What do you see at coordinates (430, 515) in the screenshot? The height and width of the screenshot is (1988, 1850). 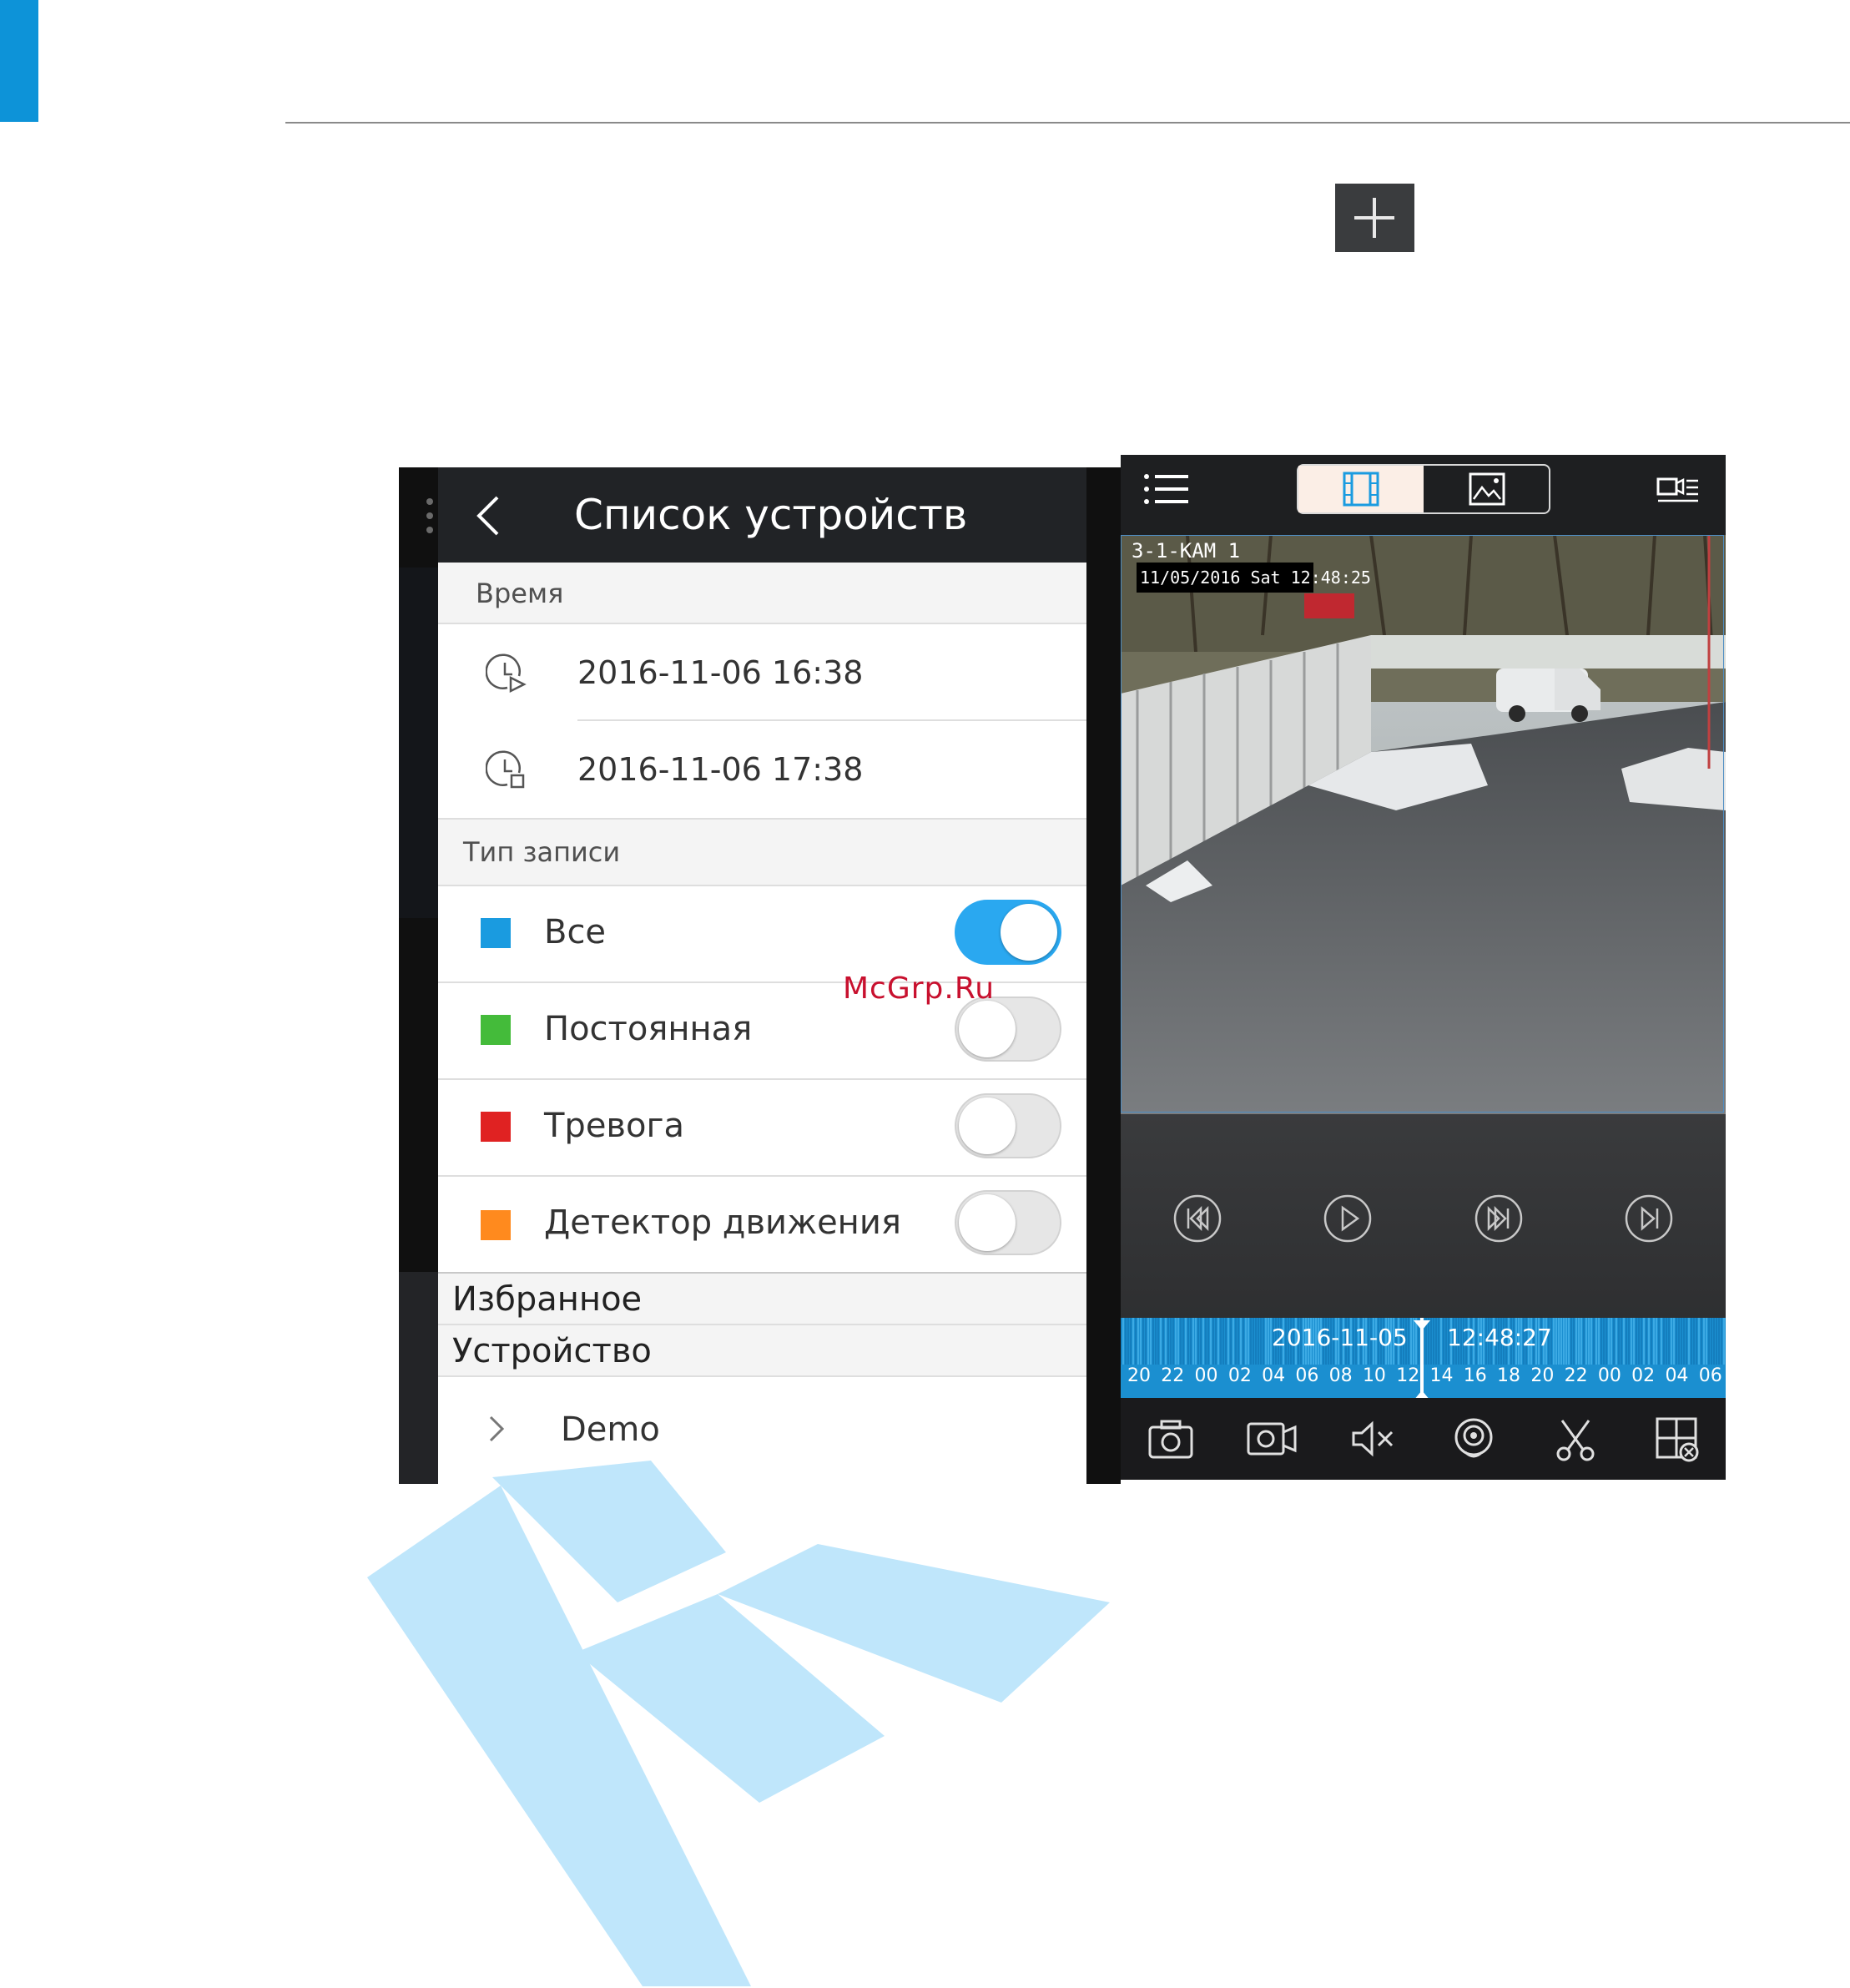 I see `more-dots-icon` at bounding box center [430, 515].